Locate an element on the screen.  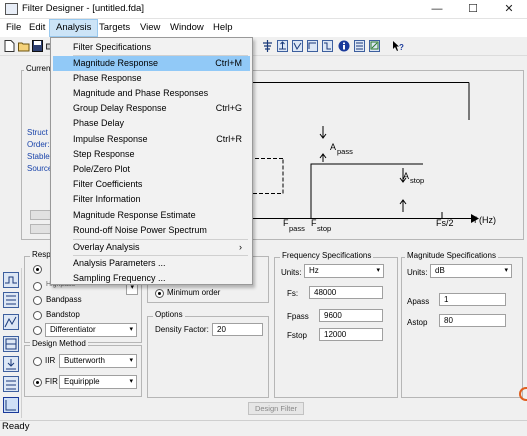
menu-item-magnitude-response: Magnitude Response Ctrl+M is located at coordinates (151, 63).